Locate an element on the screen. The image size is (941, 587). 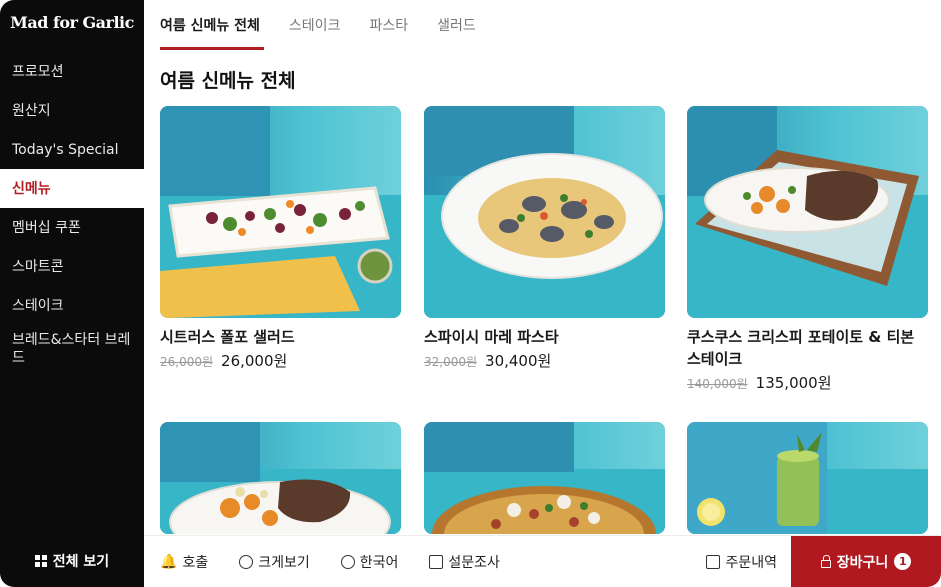
brand-logo: Mad for Garlic is located at coordinates (72, 22).